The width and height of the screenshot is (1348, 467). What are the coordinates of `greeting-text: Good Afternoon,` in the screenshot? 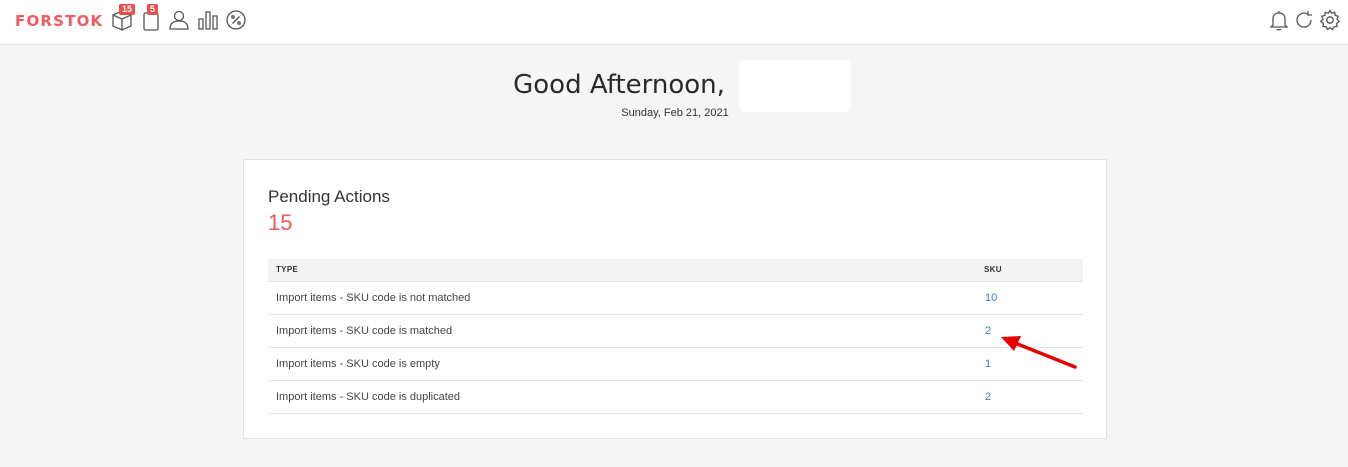 It's located at (619, 85).